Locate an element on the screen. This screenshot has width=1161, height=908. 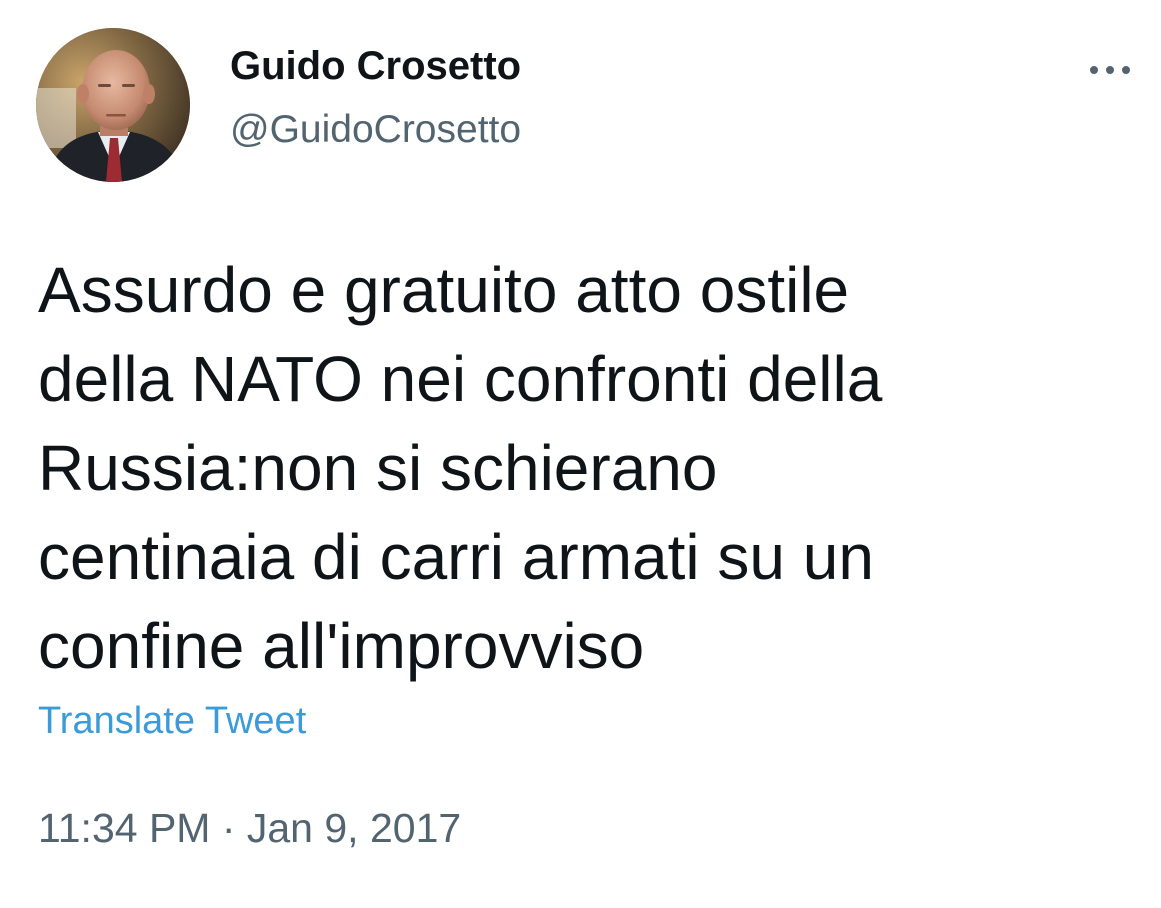
translate-tweet-link: Translate Tweet is located at coordinates (172, 721).